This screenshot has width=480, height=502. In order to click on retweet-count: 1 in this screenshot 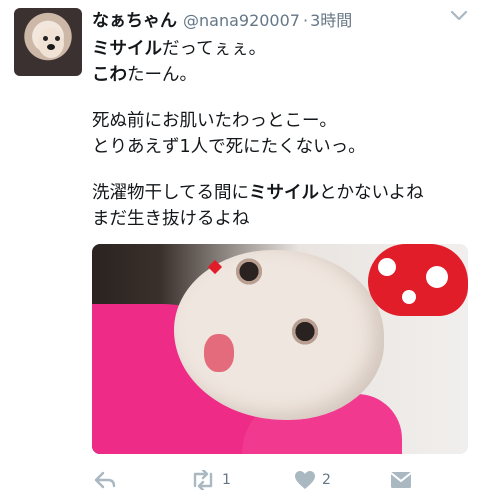, I will do `click(226, 480)`.